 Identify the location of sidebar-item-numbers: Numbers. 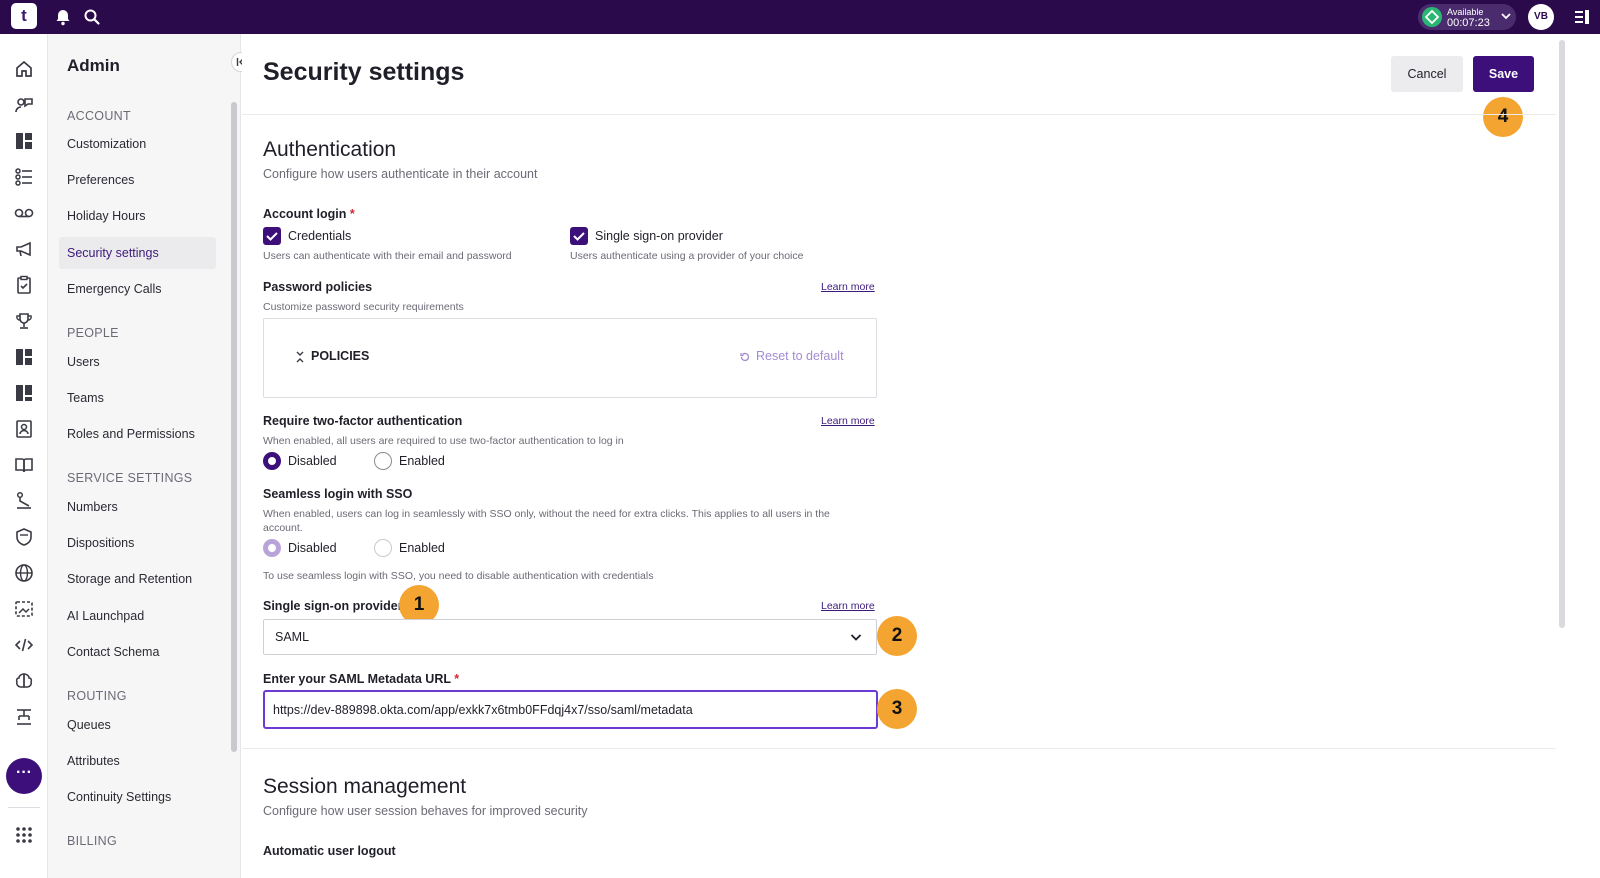
(137, 507).